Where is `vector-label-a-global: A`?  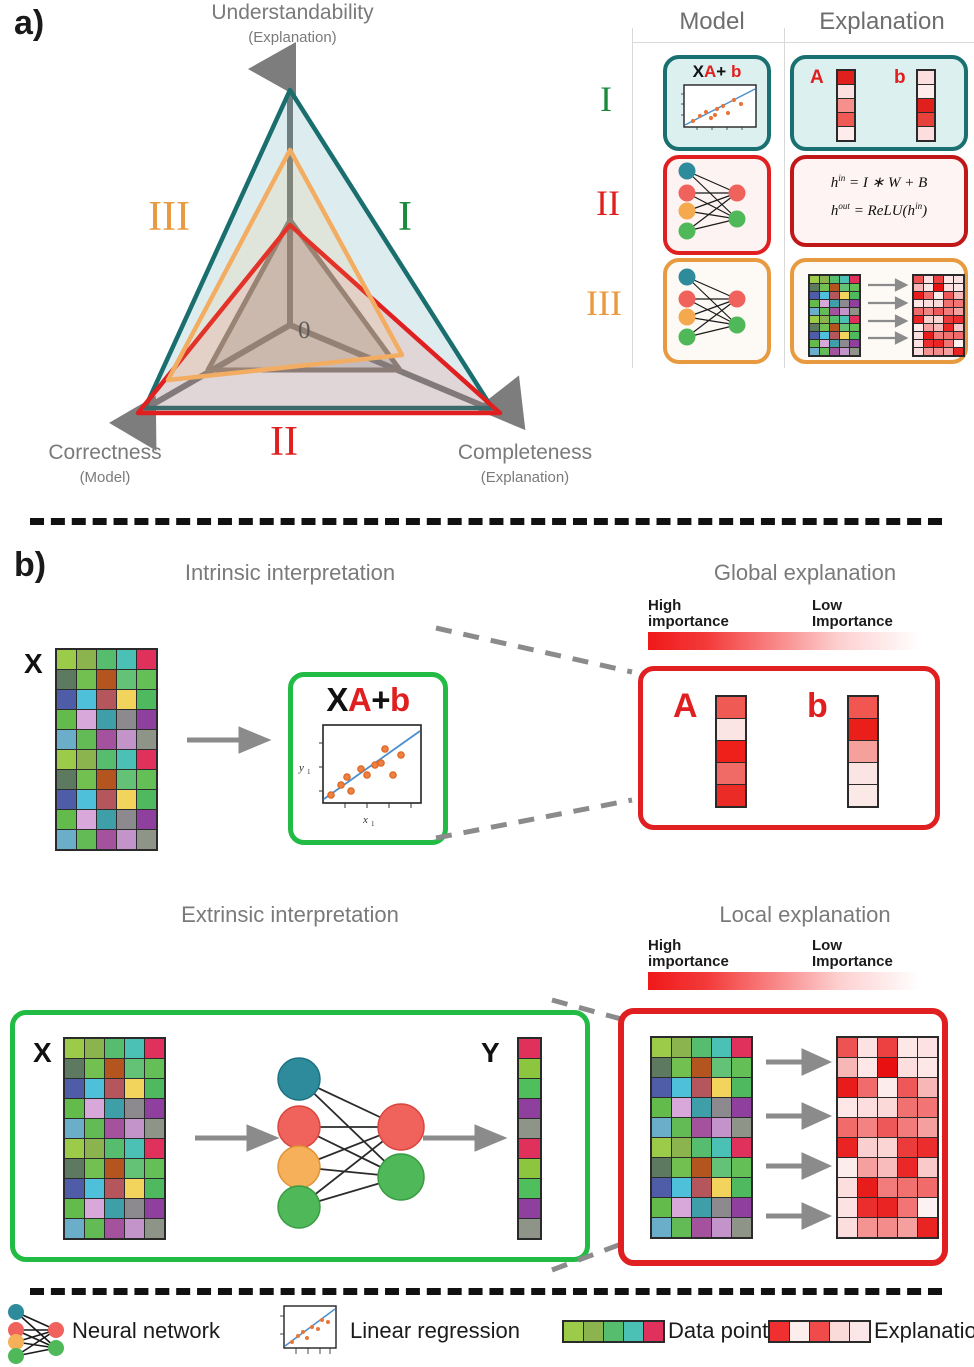
vector-label-a-global: A is located at coordinates (685, 706).